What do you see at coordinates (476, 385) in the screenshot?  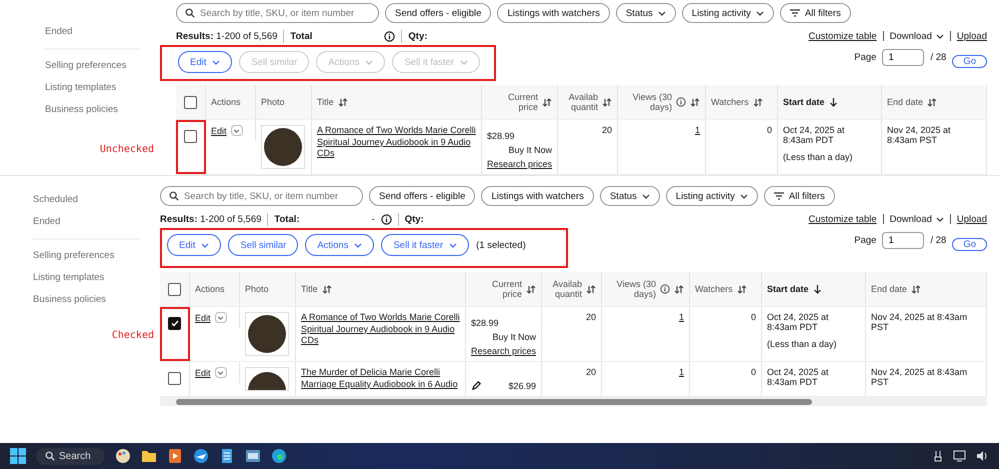 I see `pencil-icon` at bounding box center [476, 385].